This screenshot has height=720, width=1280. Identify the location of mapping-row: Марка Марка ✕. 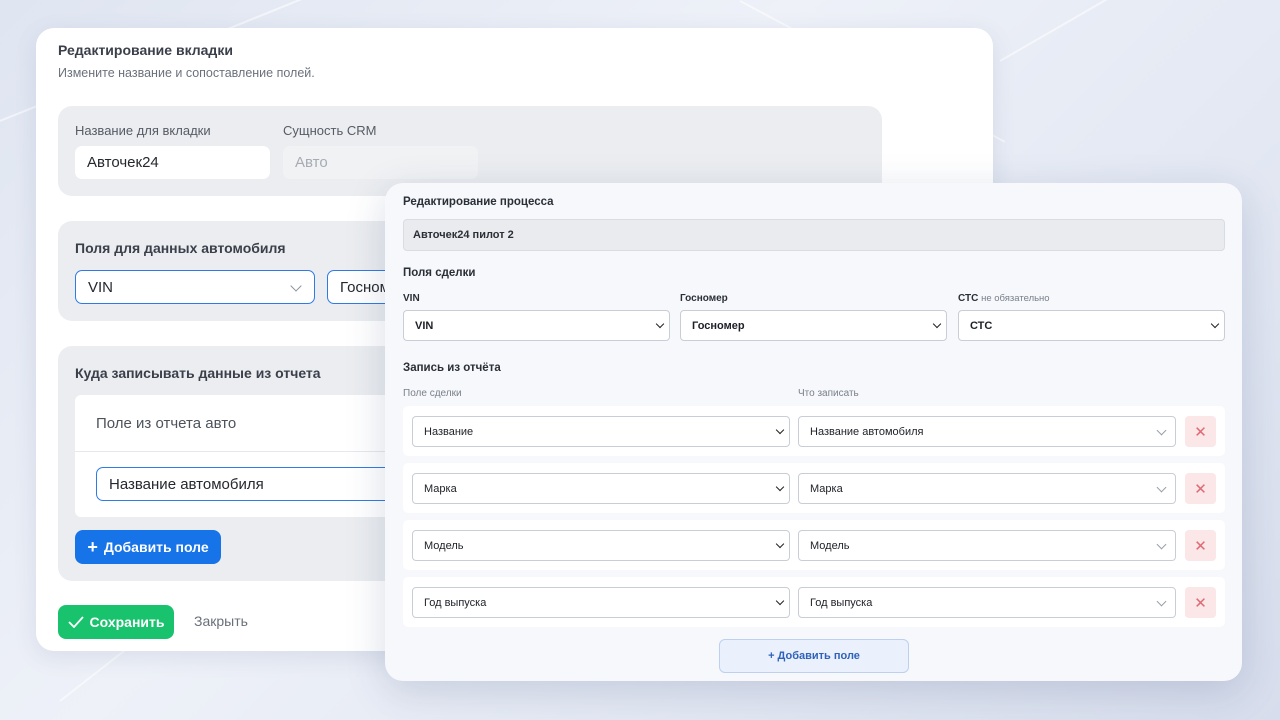
(814, 488).